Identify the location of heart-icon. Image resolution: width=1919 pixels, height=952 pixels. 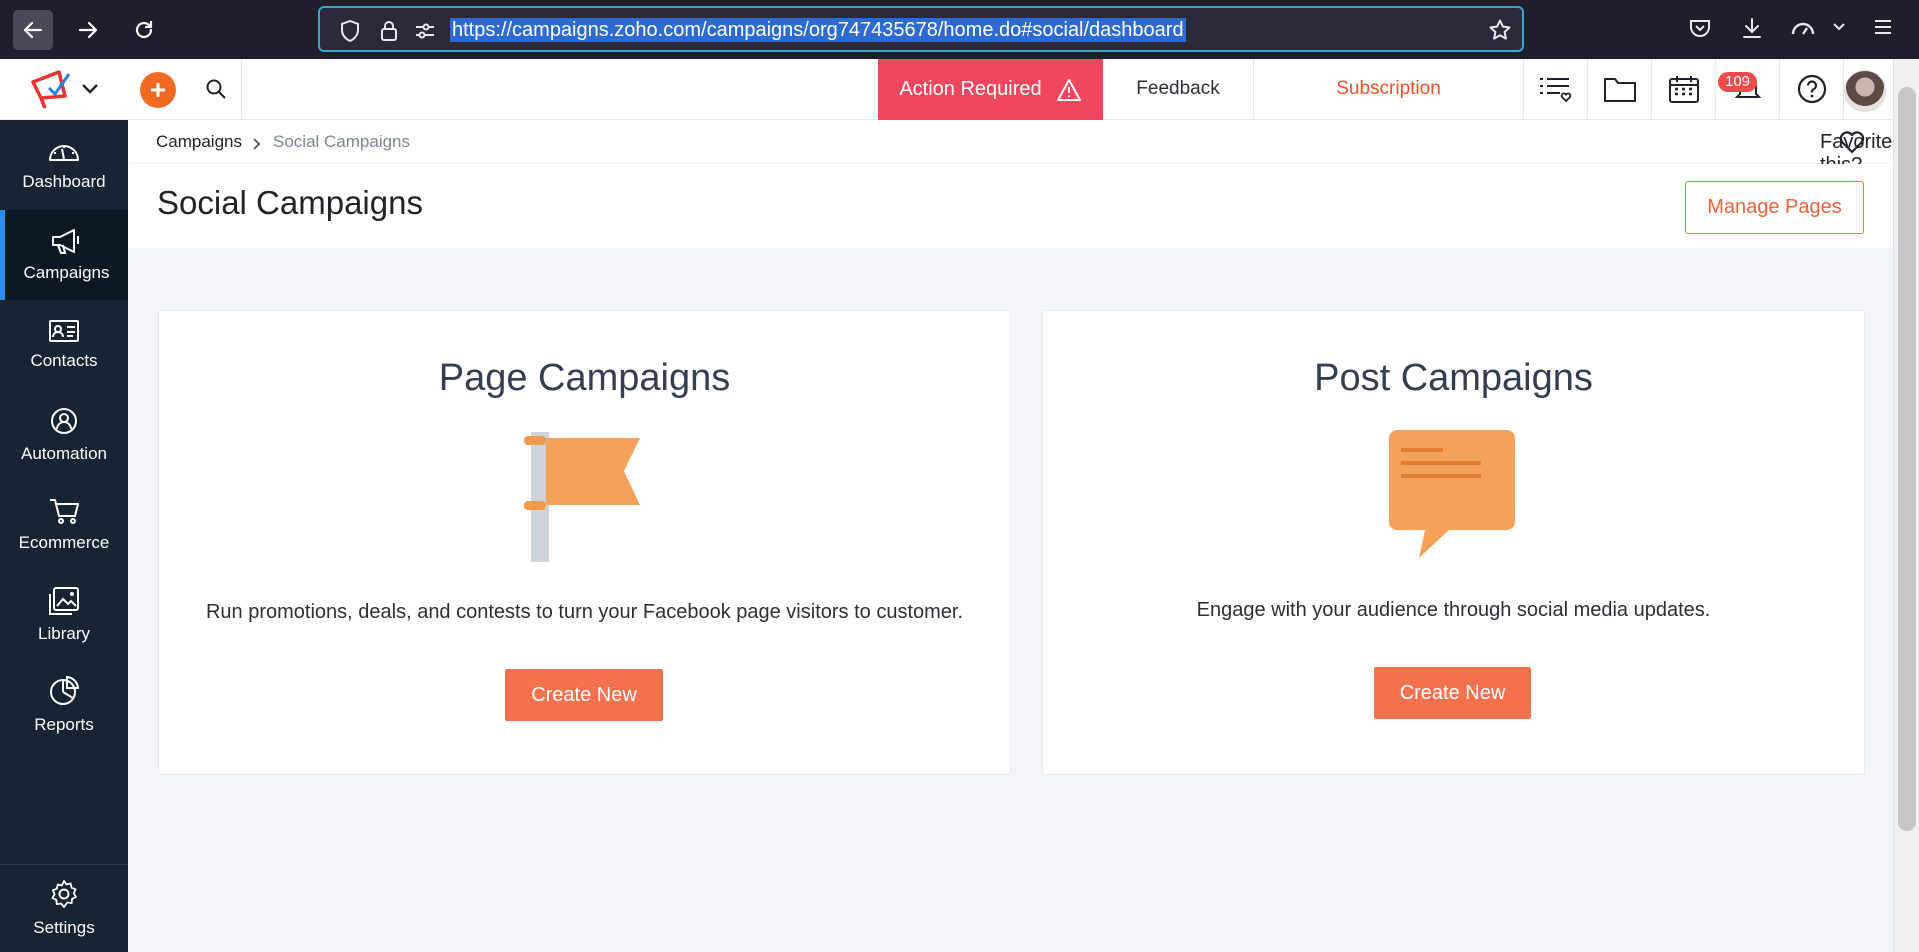
(1852, 142).